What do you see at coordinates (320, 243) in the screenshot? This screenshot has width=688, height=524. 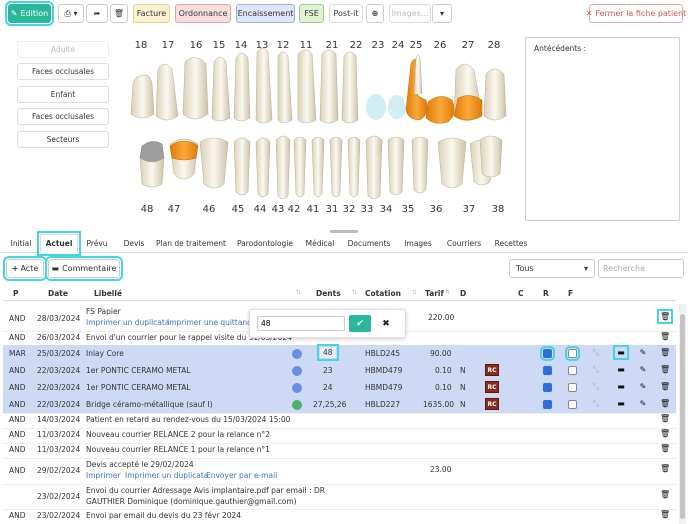 I see `tab-medical: Médical` at bounding box center [320, 243].